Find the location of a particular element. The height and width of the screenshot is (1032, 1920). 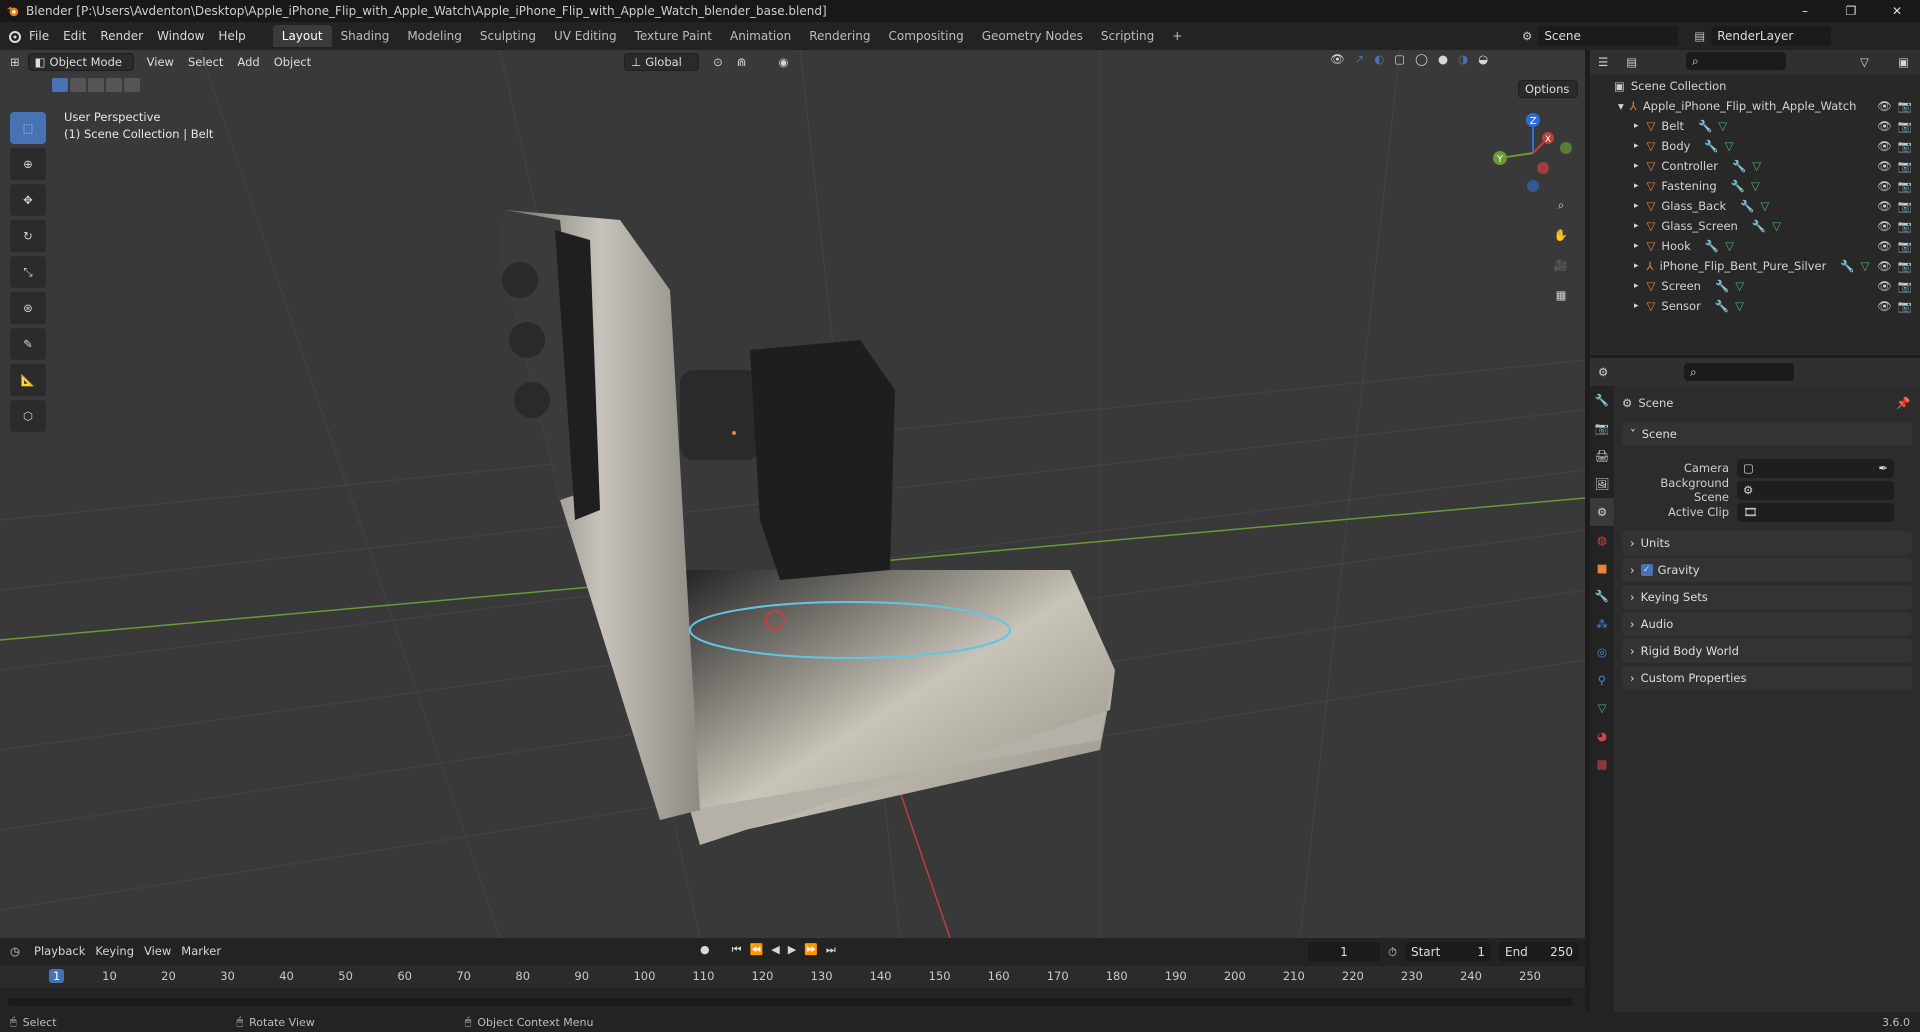

timeline-view-menu: View is located at coordinates (157, 951).